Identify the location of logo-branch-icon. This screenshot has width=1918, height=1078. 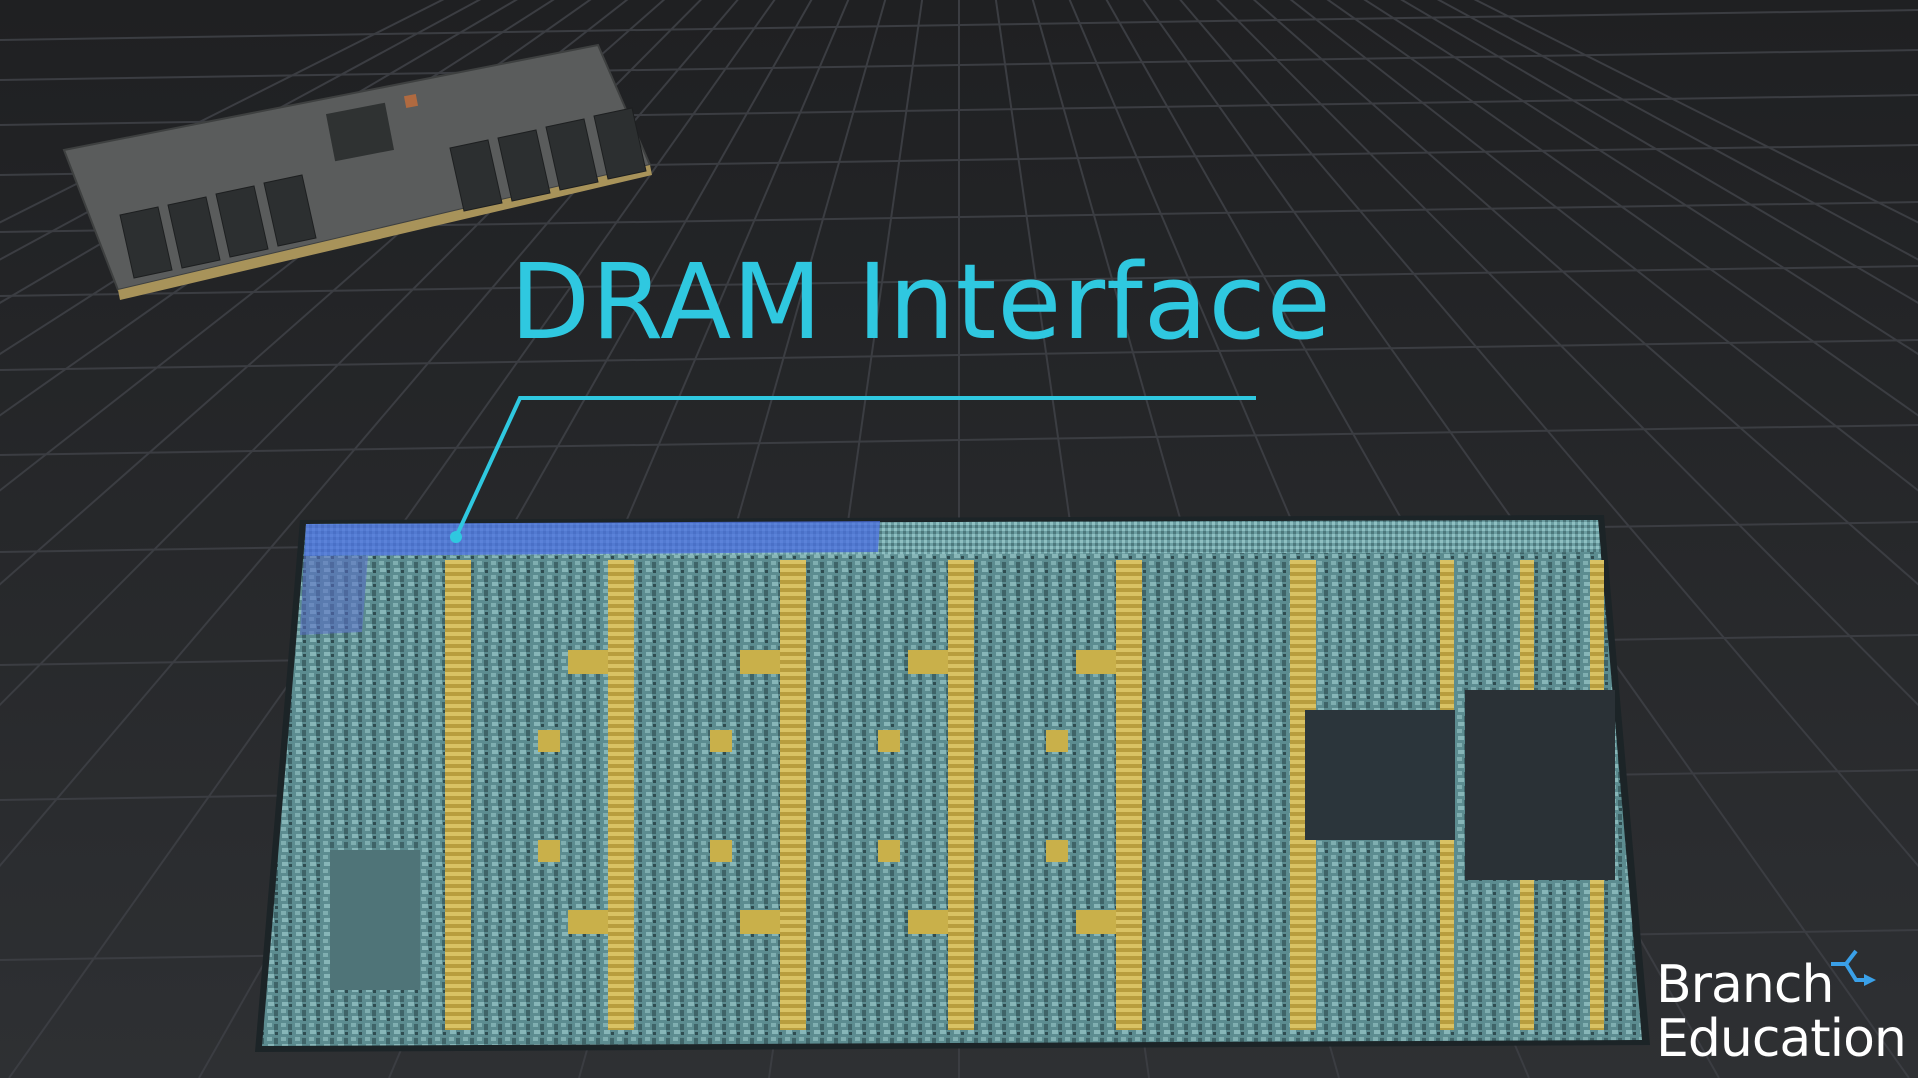
(1853, 967).